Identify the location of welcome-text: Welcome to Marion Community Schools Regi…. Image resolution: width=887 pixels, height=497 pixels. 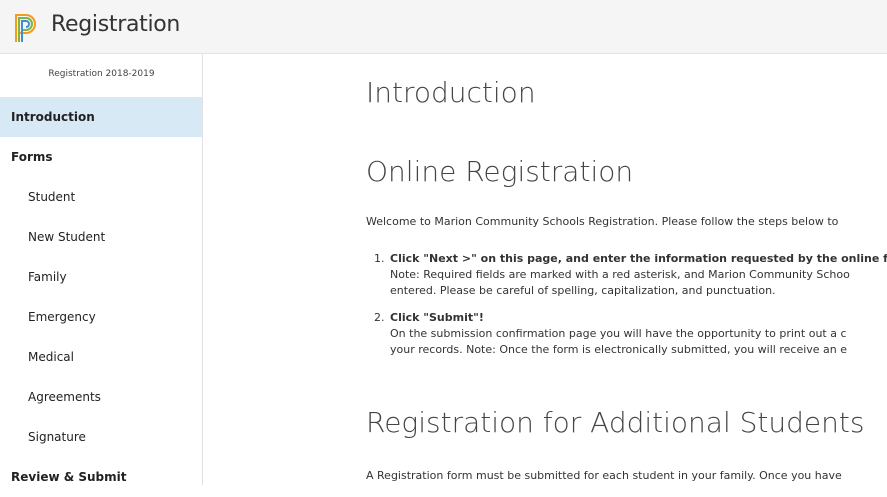
(602, 221).